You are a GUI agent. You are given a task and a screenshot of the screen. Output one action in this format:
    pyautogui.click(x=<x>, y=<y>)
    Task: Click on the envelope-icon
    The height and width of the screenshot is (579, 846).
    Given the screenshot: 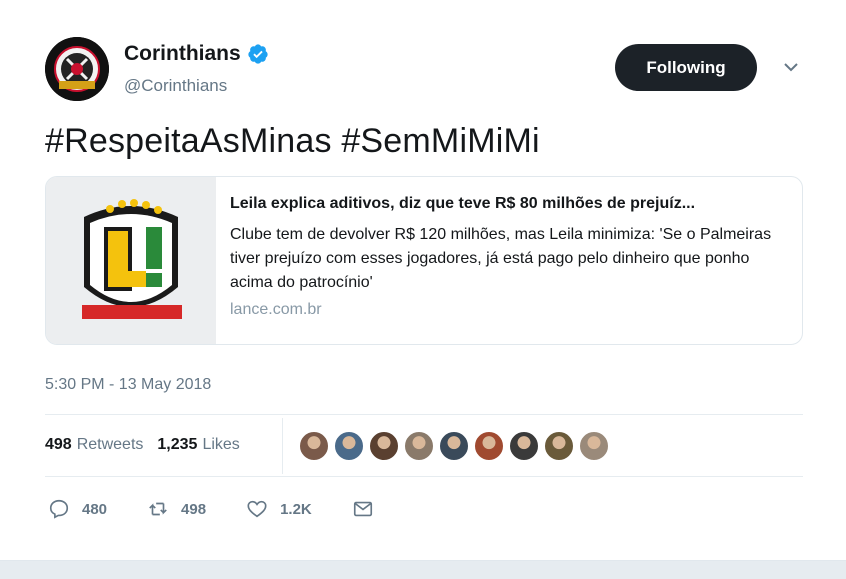 What is the action you would take?
    pyautogui.click(x=363, y=509)
    